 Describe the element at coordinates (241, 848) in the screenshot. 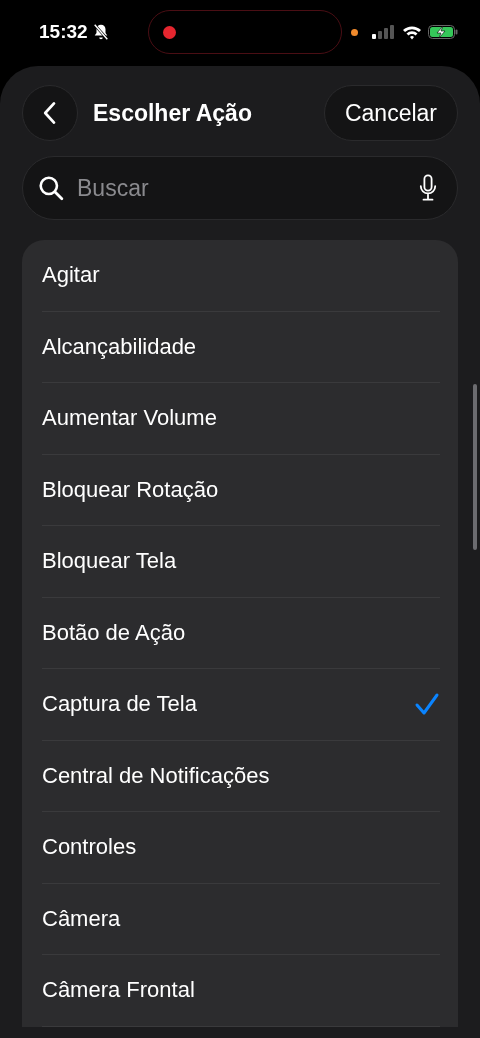

I see `action-row: Controles` at that location.